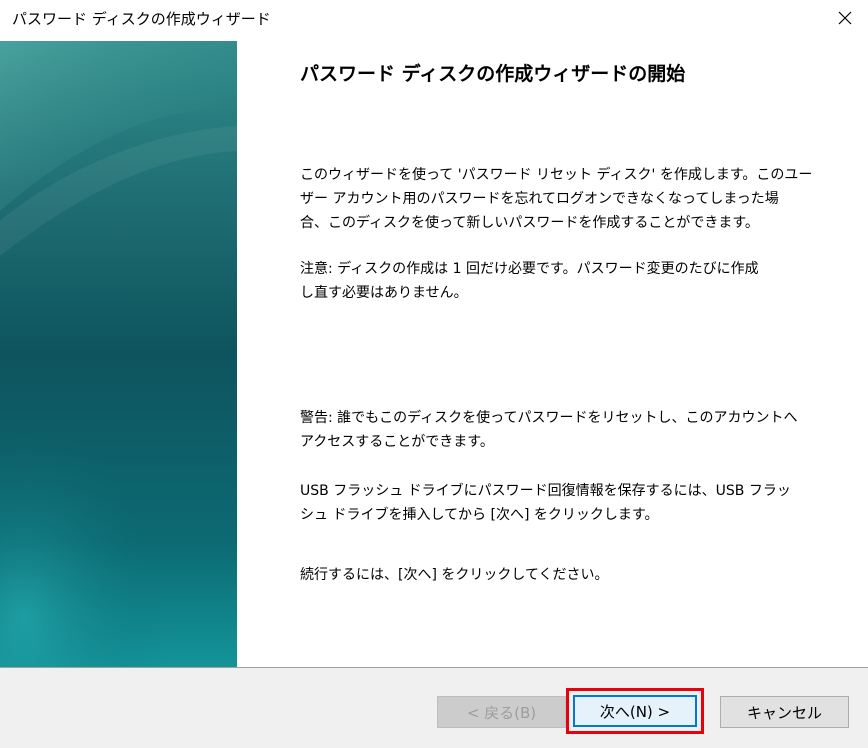 Image resolution: width=868 pixels, height=748 pixels. What do you see at coordinates (549, 418) in the screenshot?
I see `warning-line: 警告: 誰でもこのディスクを使ってパスワードをリセットし、このアカウントへ` at bounding box center [549, 418].